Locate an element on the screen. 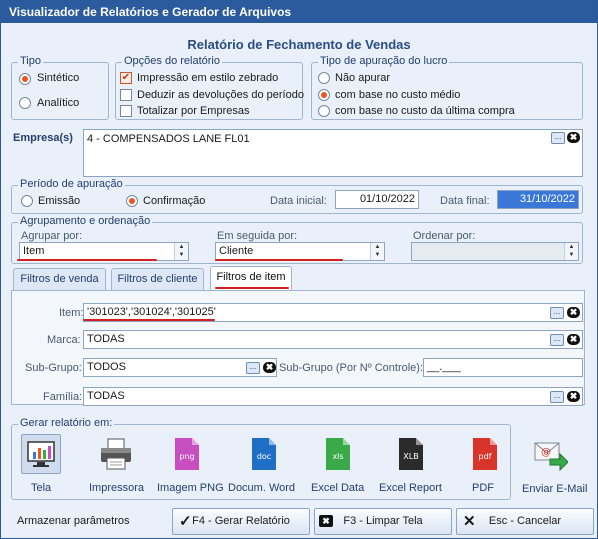 The image size is (598, 539). data-inicial-input: 01/10/2022 is located at coordinates (377, 199).